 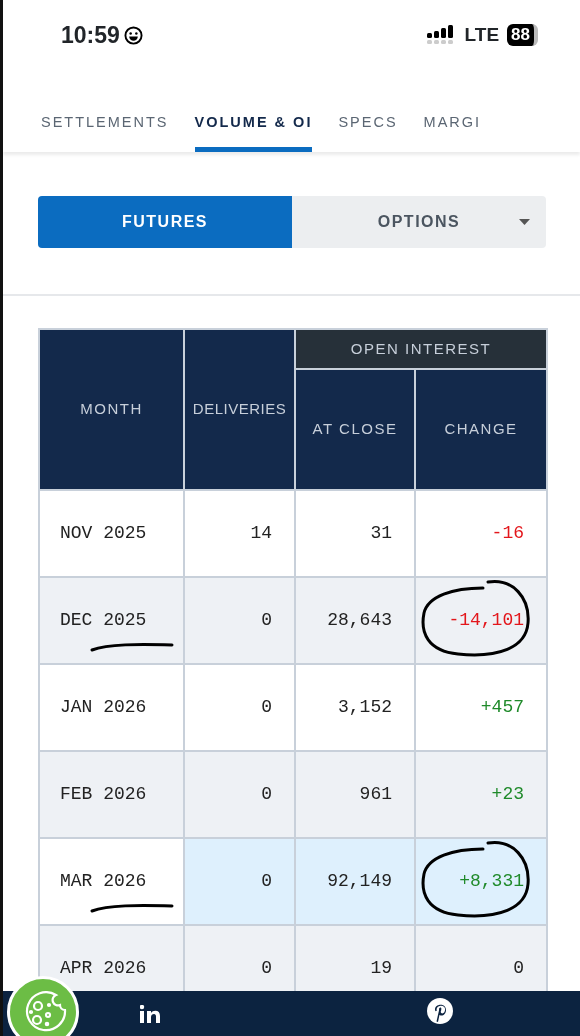 I want to click on smiley-icon, so click(x=133, y=35).